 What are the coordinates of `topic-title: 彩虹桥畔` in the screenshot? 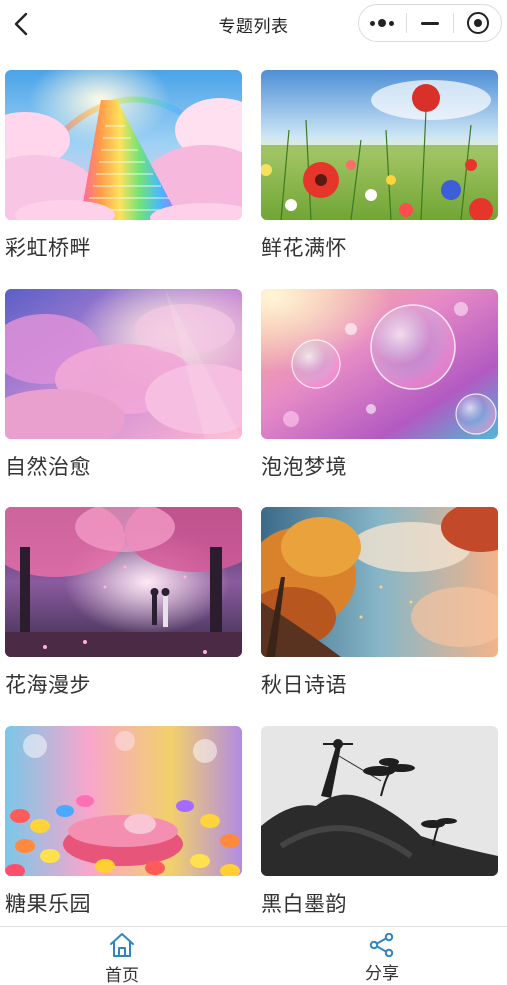 It's located at (48, 248).